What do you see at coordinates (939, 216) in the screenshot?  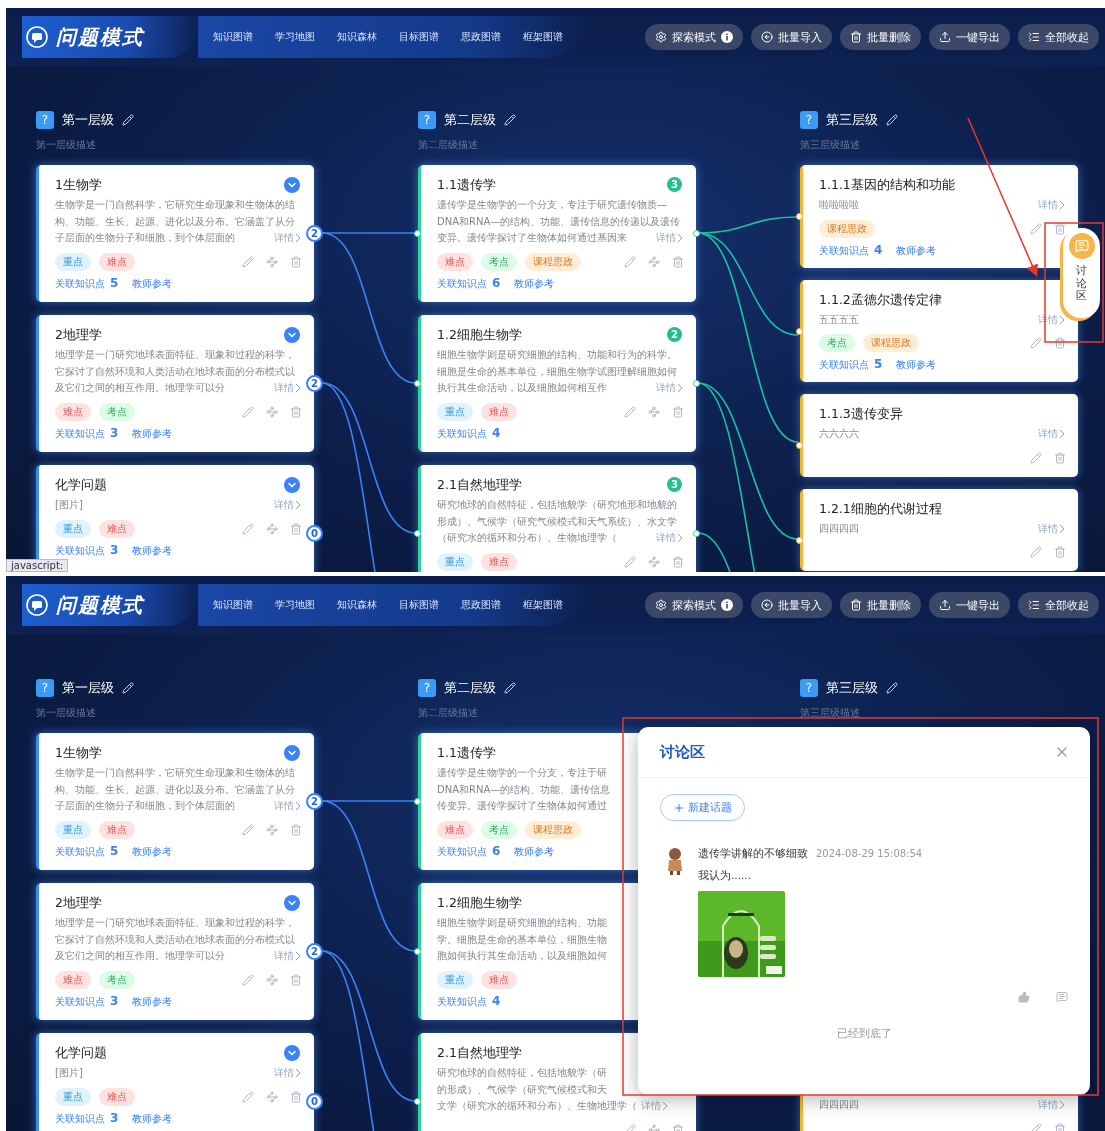 I see `node-card: 1.1.1基因的结构和功能 啦啦啦啦 详情 课程思政 关联知识点 4 教师参考` at bounding box center [939, 216].